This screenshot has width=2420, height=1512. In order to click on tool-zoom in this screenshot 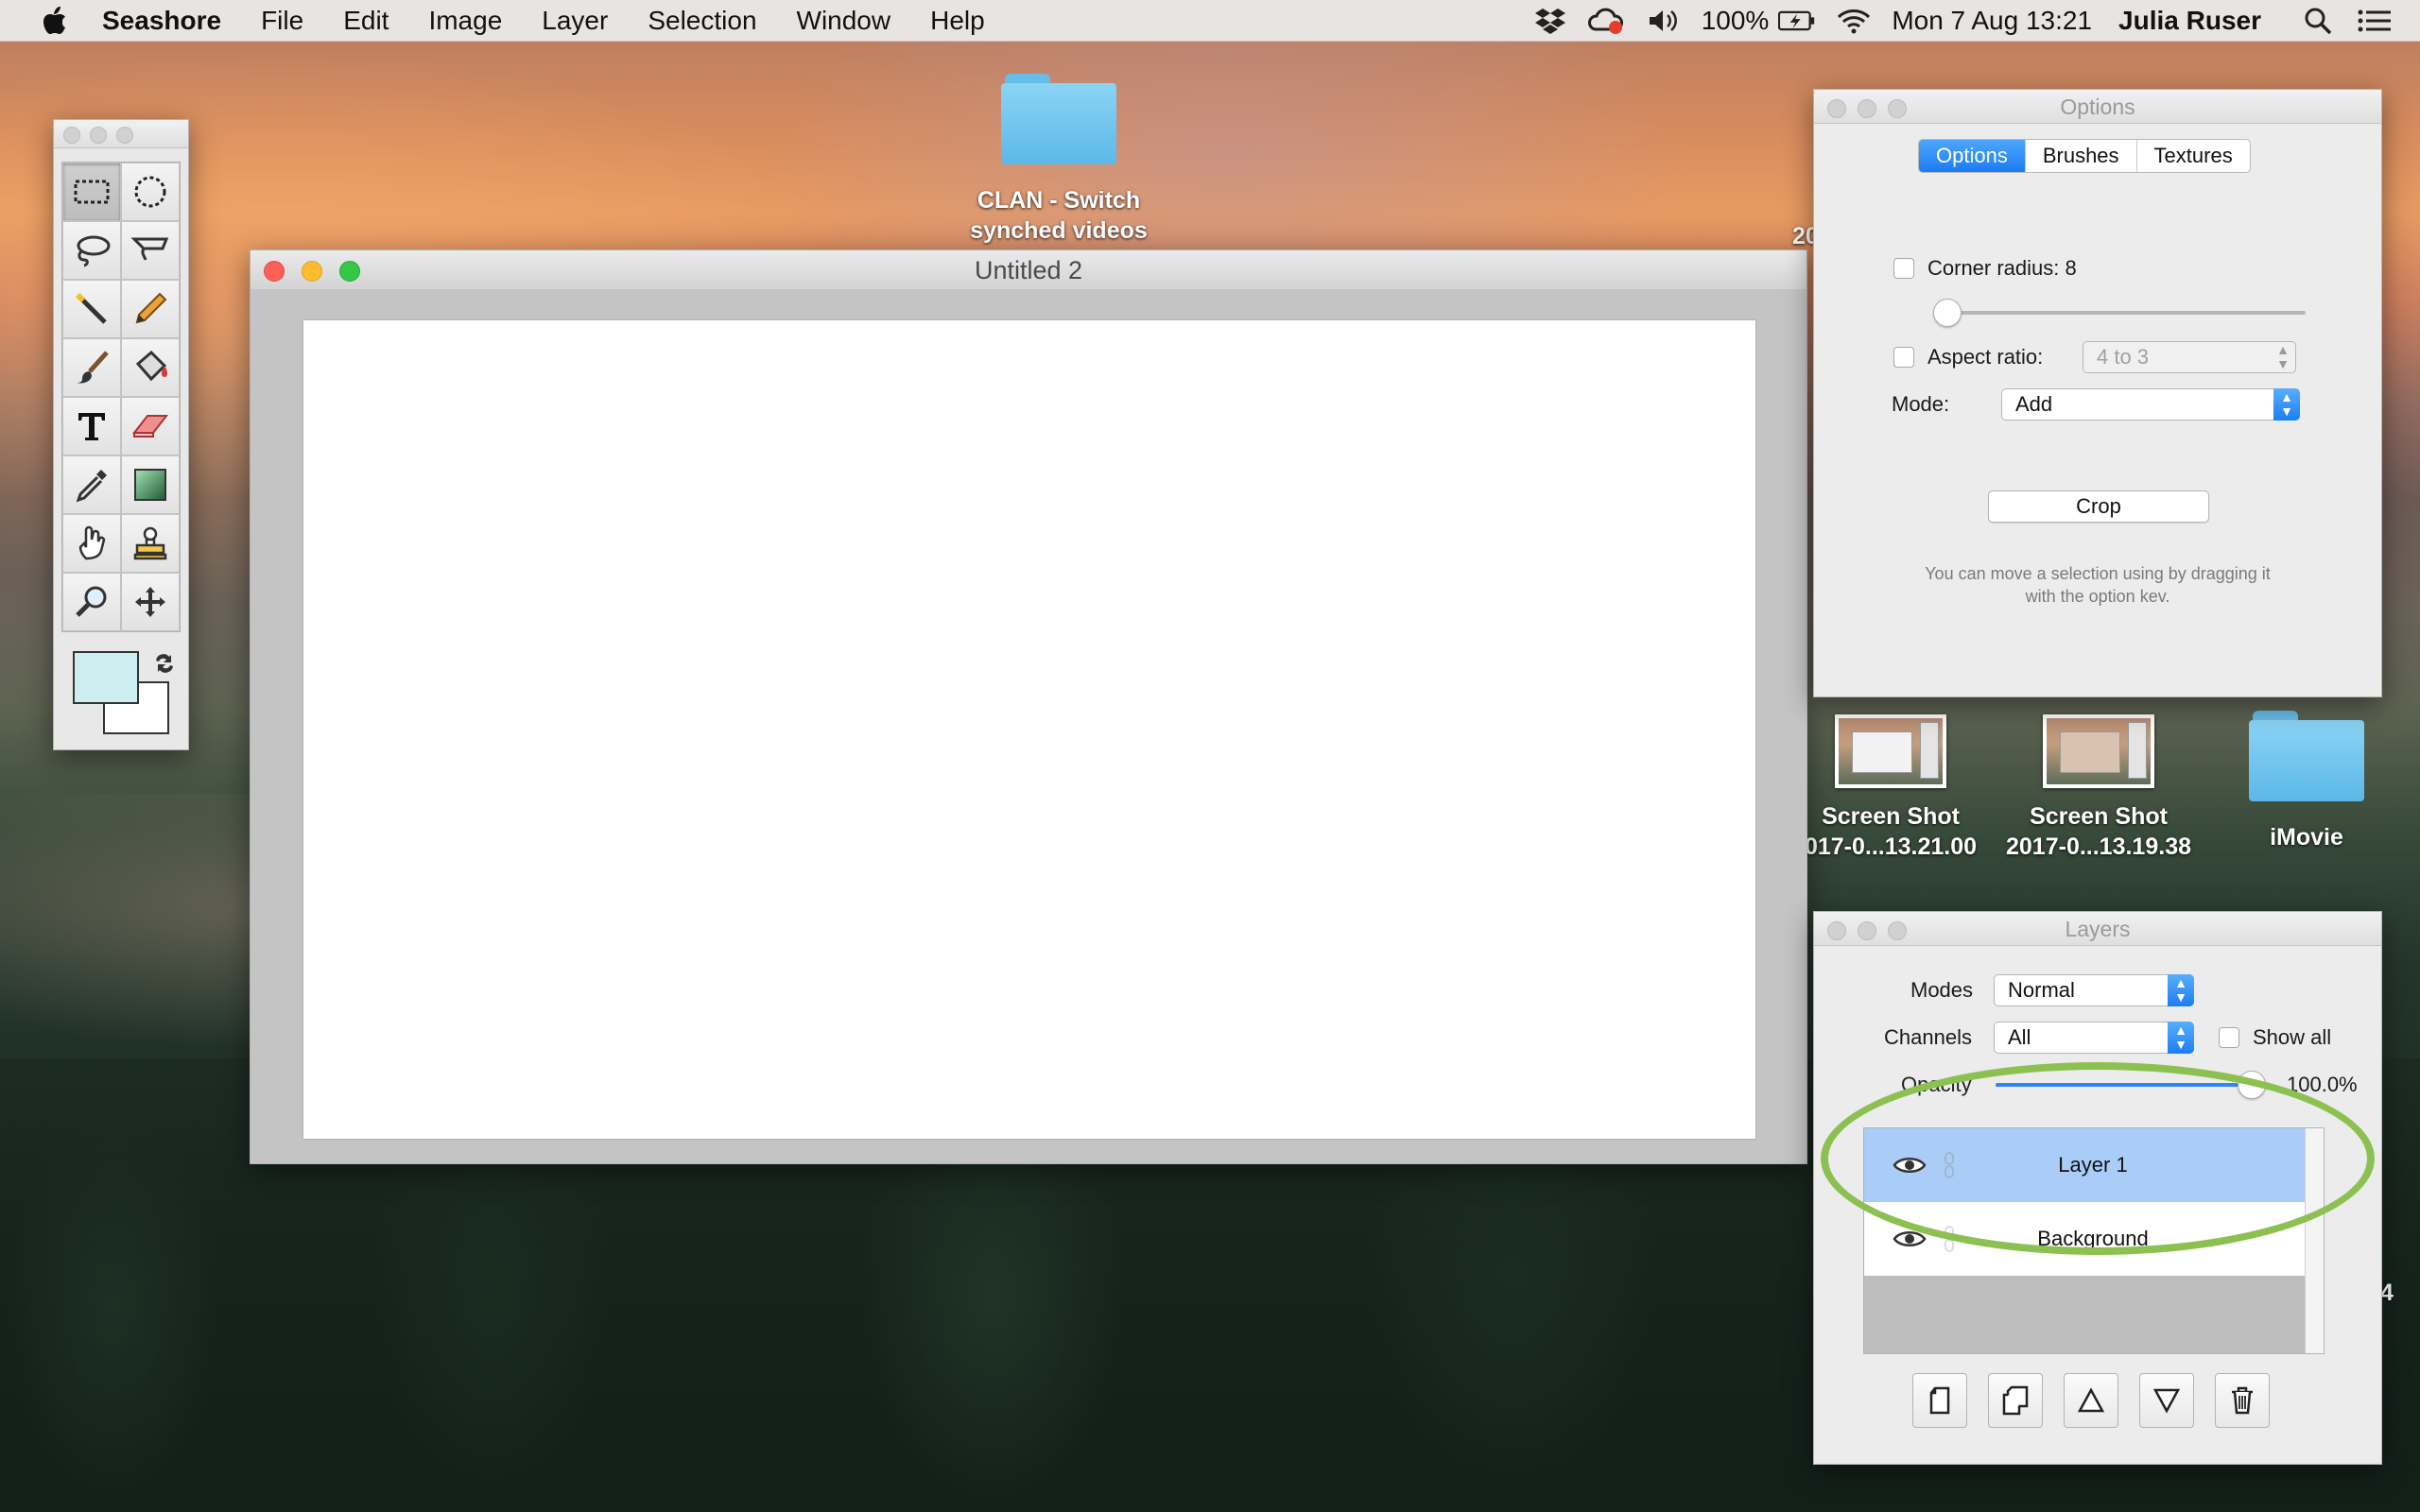, I will do `click(91, 602)`.